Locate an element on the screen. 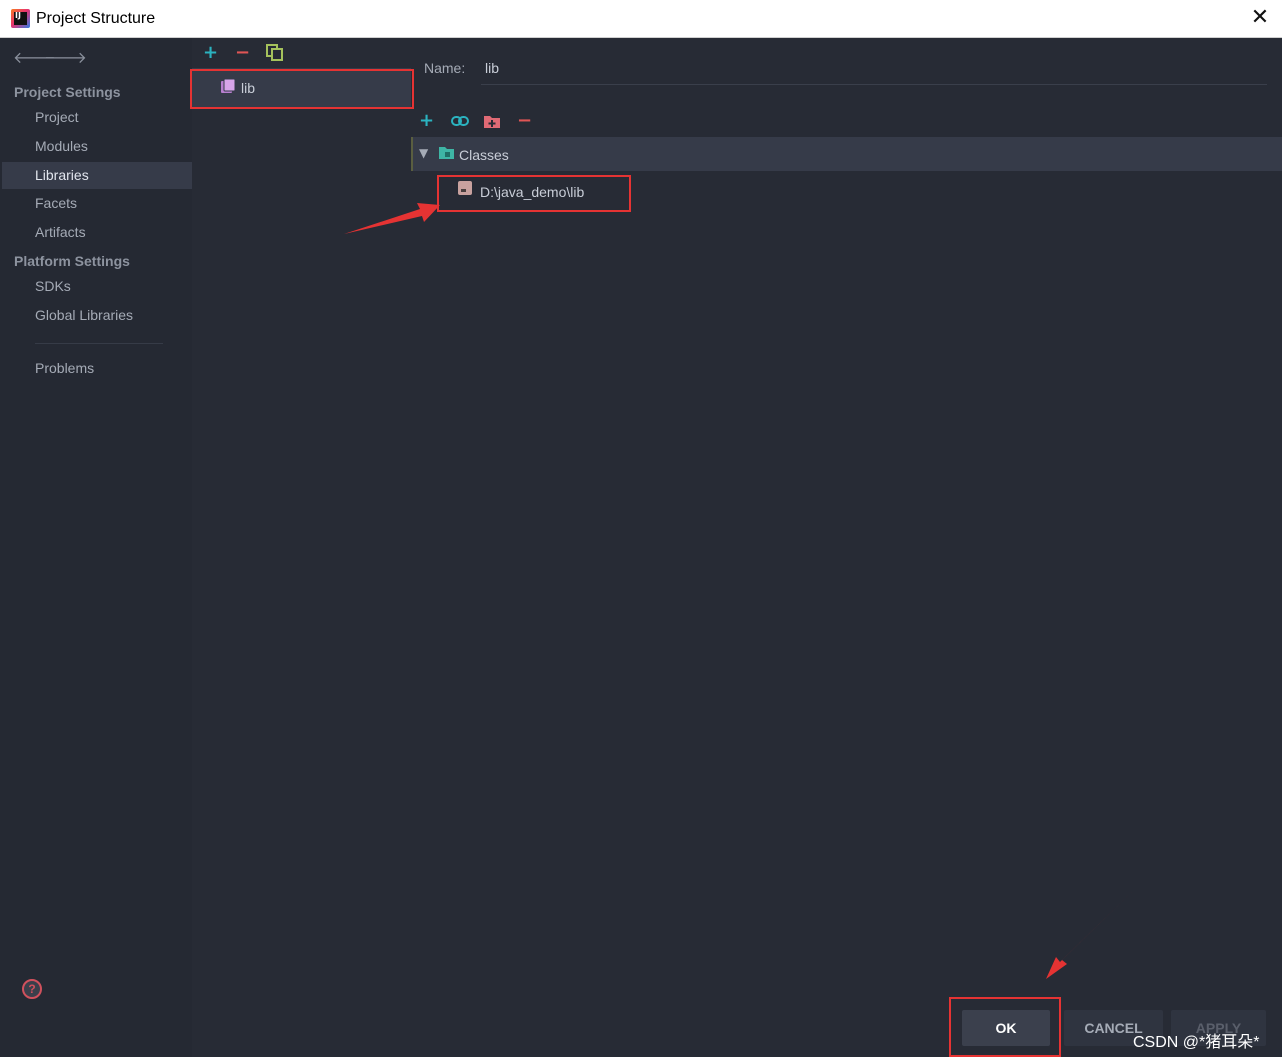 This screenshot has height=1057, width=1282. sidebar-item-facets: Facets is located at coordinates (97, 203).